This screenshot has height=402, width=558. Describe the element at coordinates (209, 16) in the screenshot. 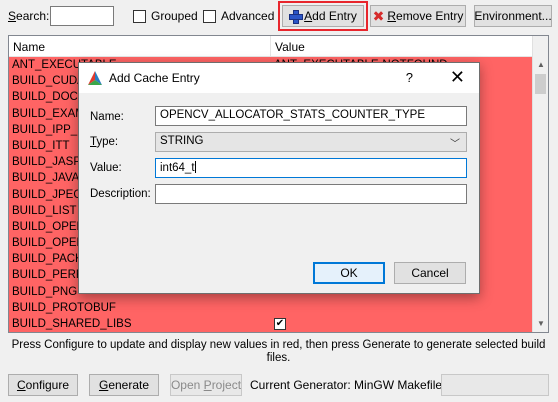

I see `advanced-checkbox-box` at that location.